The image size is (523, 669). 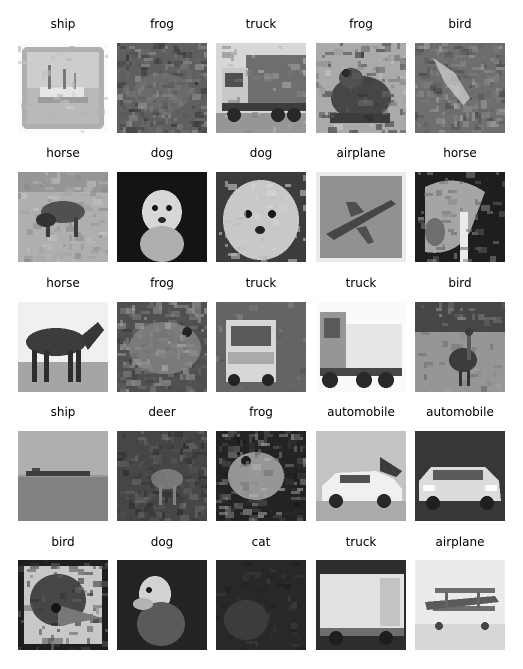 What do you see at coordinates (460, 153) in the screenshot?
I see `image-label: horse` at bounding box center [460, 153].